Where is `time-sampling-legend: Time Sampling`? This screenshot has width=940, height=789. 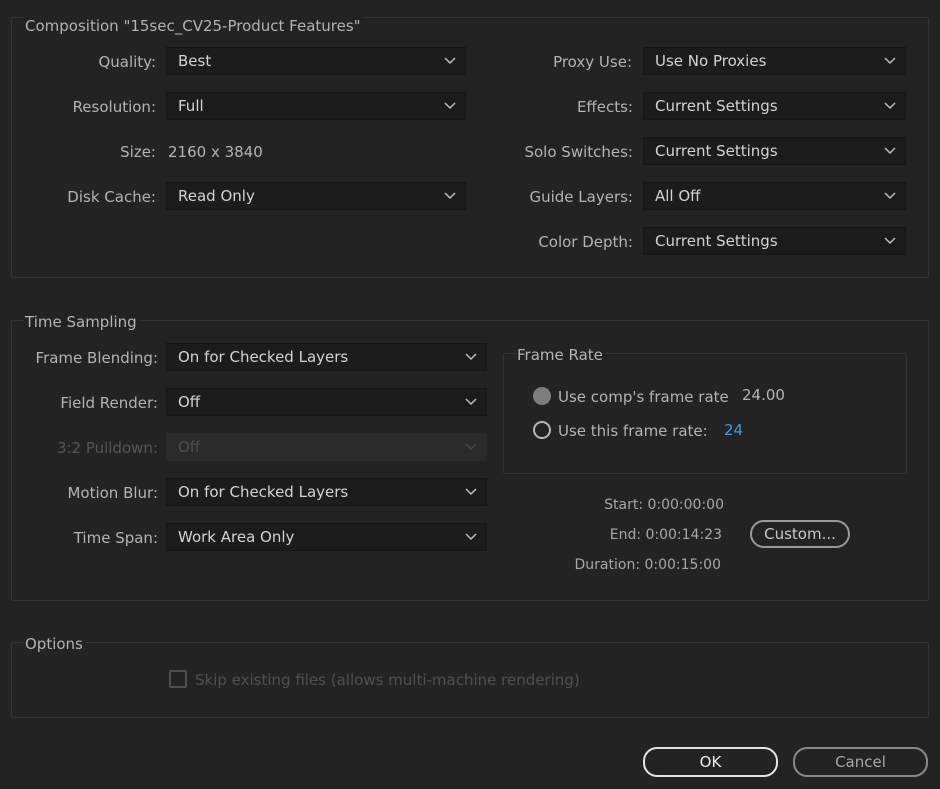 time-sampling-legend: Time Sampling is located at coordinates (81, 322).